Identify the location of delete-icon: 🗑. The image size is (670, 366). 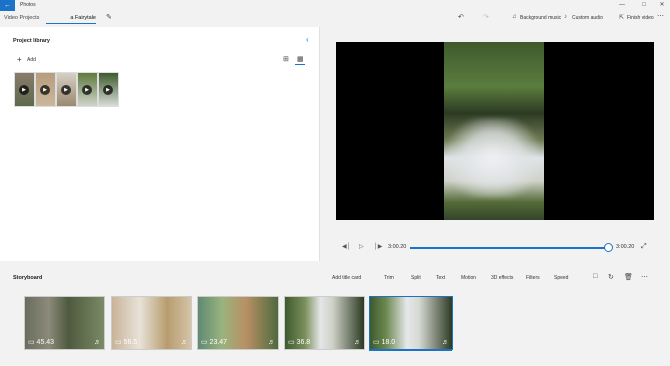
(628, 277).